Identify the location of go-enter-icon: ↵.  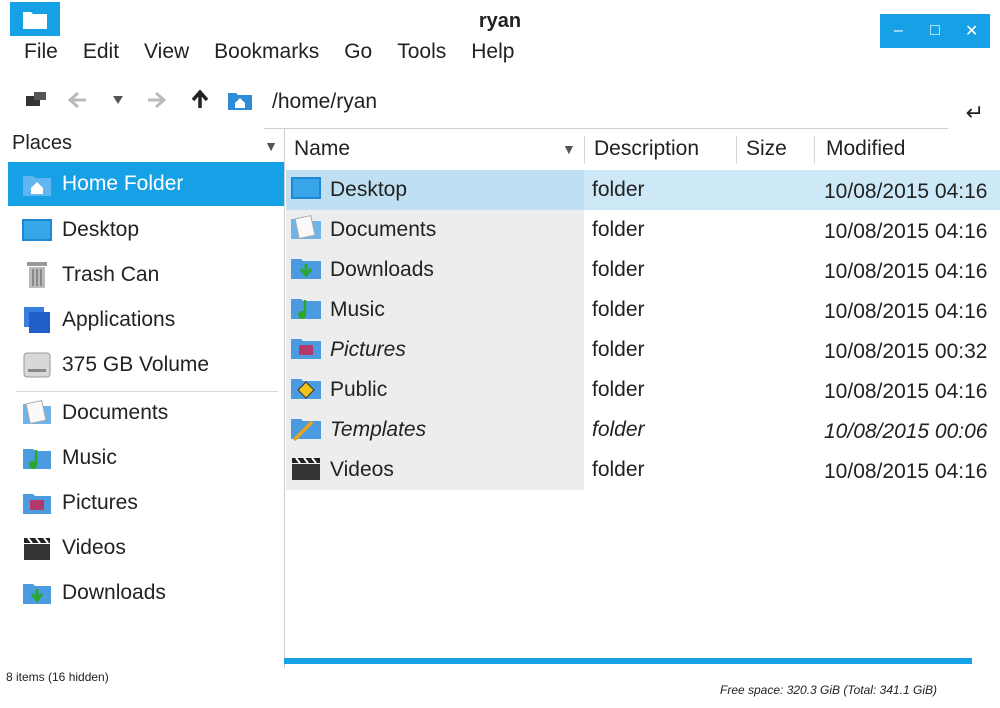
(975, 113).